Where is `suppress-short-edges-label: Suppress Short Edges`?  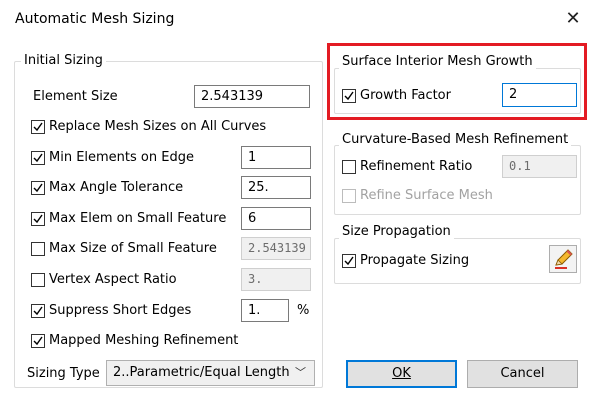
suppress-short-edges-label: Suppress Short Edges is located at coordinates (120, 310).